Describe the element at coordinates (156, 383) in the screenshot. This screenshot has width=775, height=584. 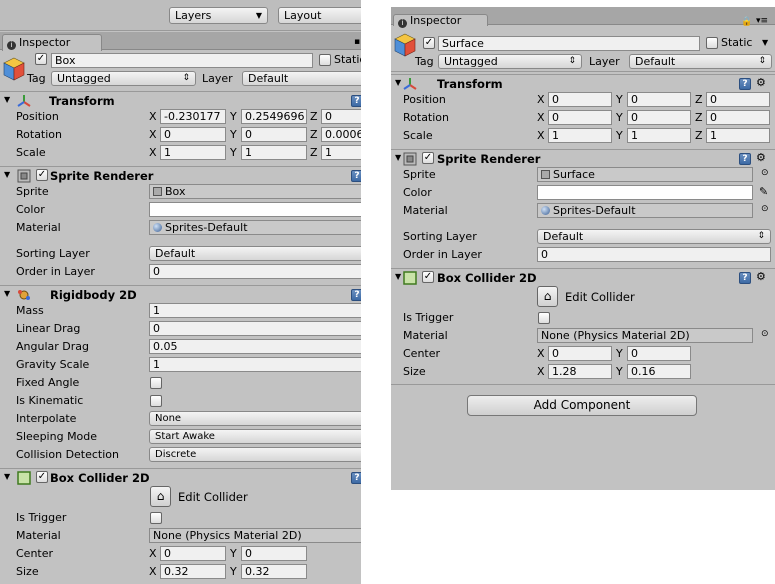
I see `fixed-angle-checkbox` at that location.